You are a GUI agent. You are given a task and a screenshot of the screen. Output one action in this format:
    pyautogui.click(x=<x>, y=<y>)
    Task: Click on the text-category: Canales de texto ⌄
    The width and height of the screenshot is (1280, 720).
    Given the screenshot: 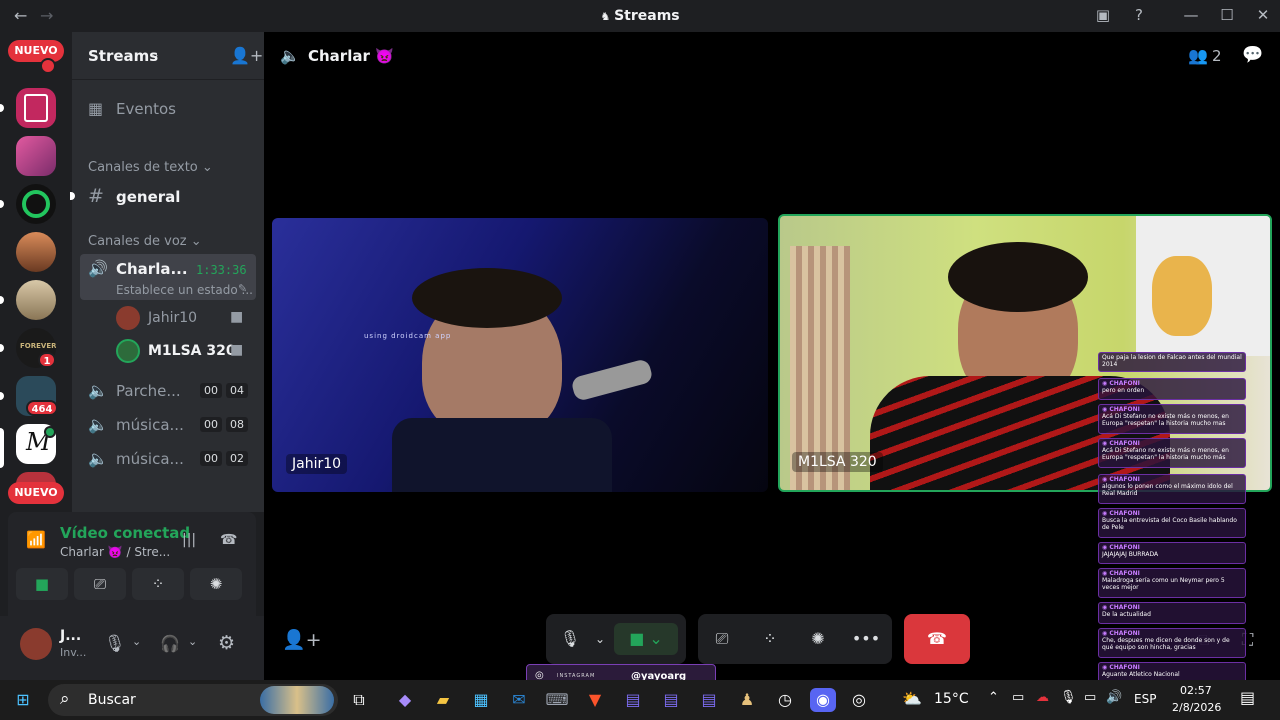 What is the action you would take?
    pyautogui.click(x=150, y=167)
    